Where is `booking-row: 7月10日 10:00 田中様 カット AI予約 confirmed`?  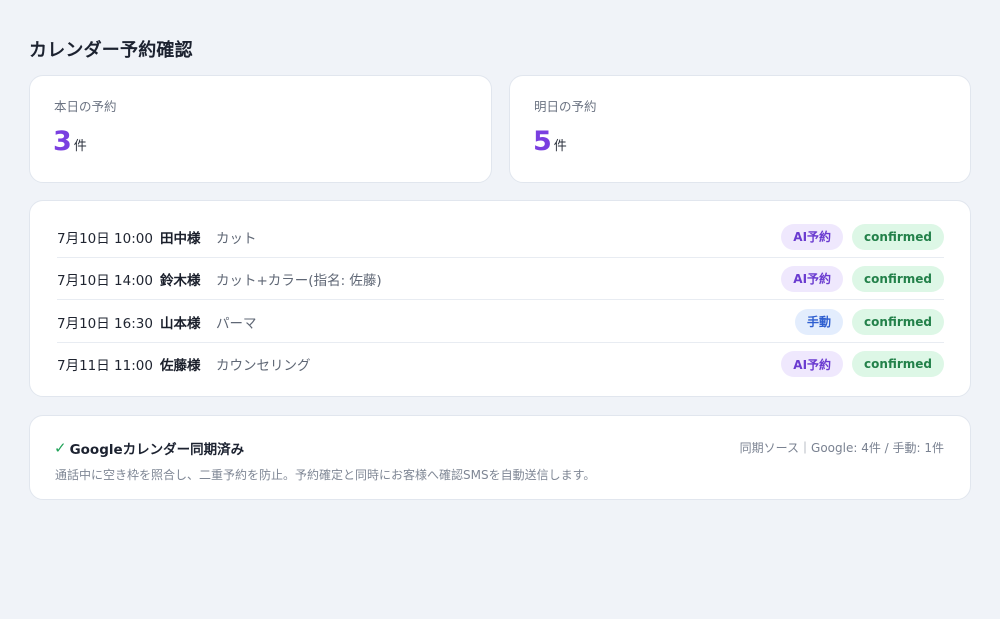
booking-row: 7月10日 10:00 田中様 カット AI予約 confirmed is located at coordinates (500, 237).